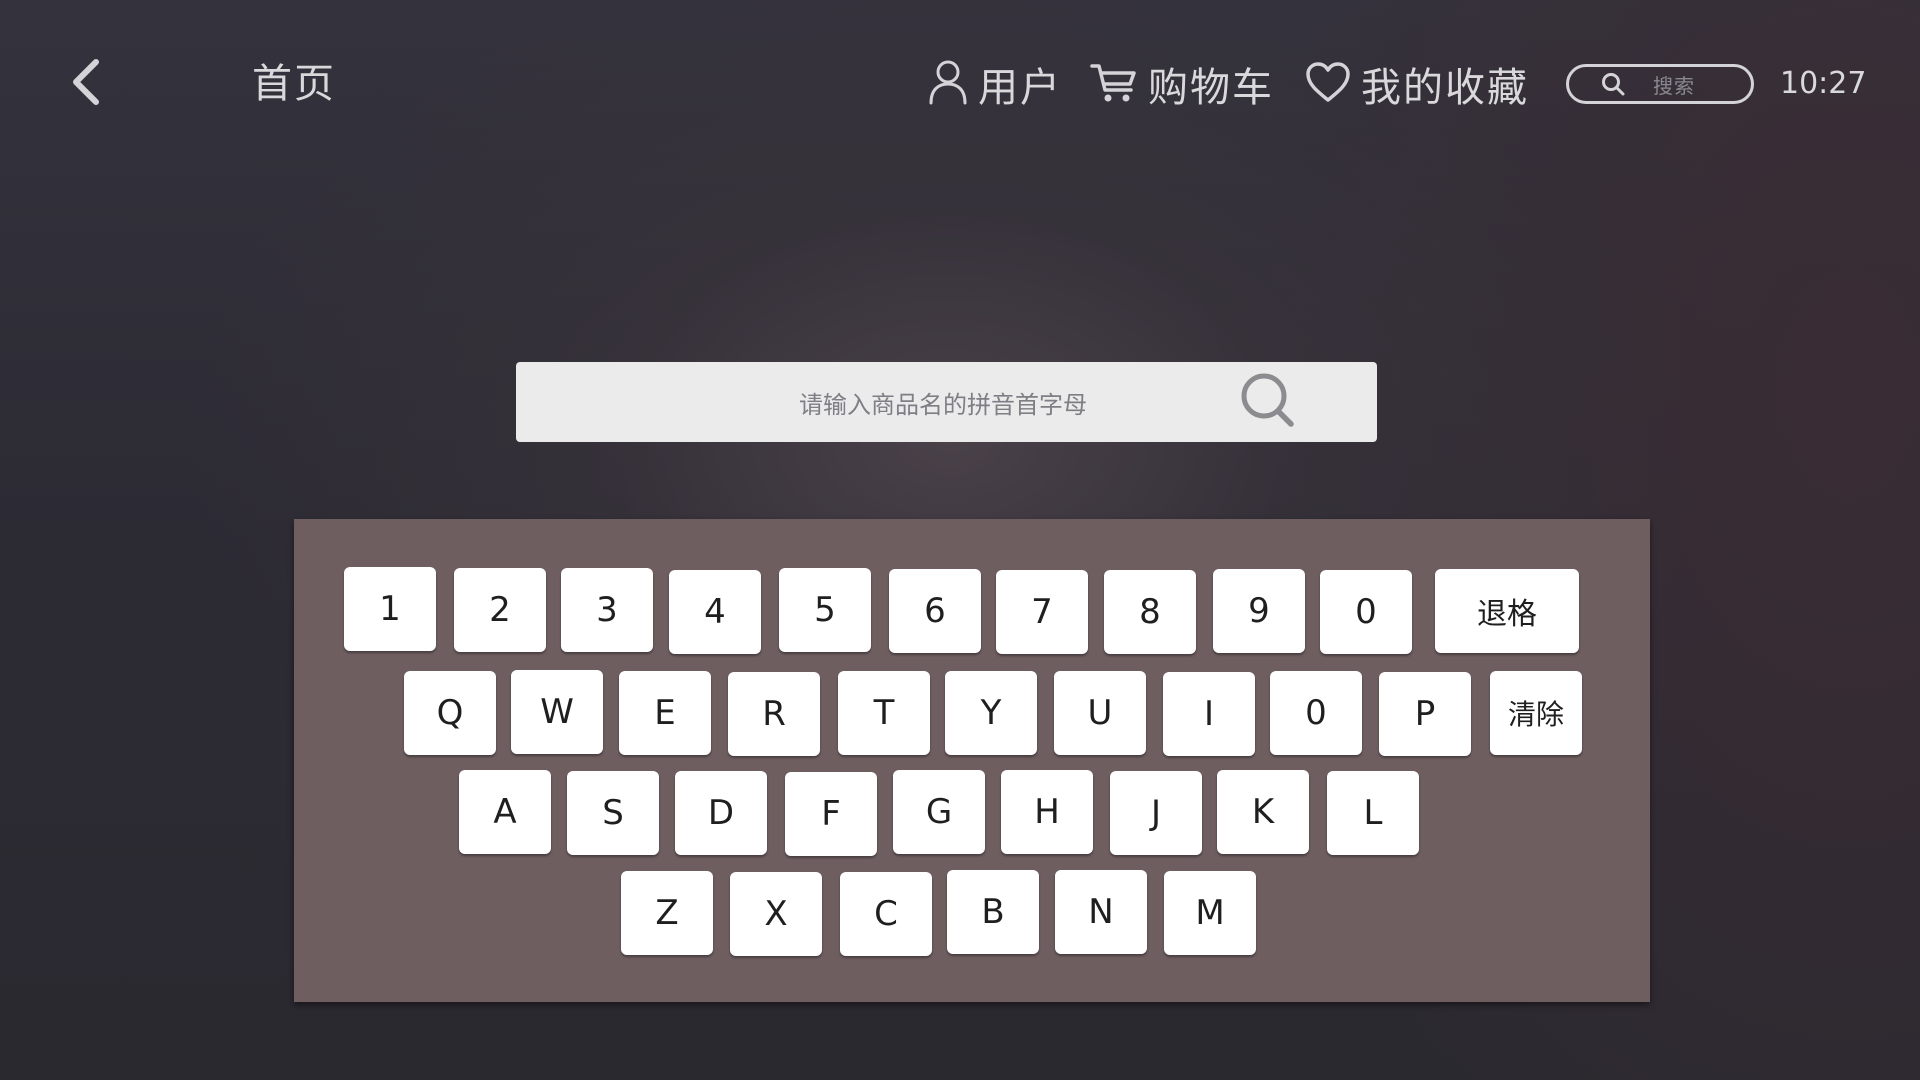 The width and height of the screenshot is (1920, 1080). I want to click on key-a: A, so click(505, 812).